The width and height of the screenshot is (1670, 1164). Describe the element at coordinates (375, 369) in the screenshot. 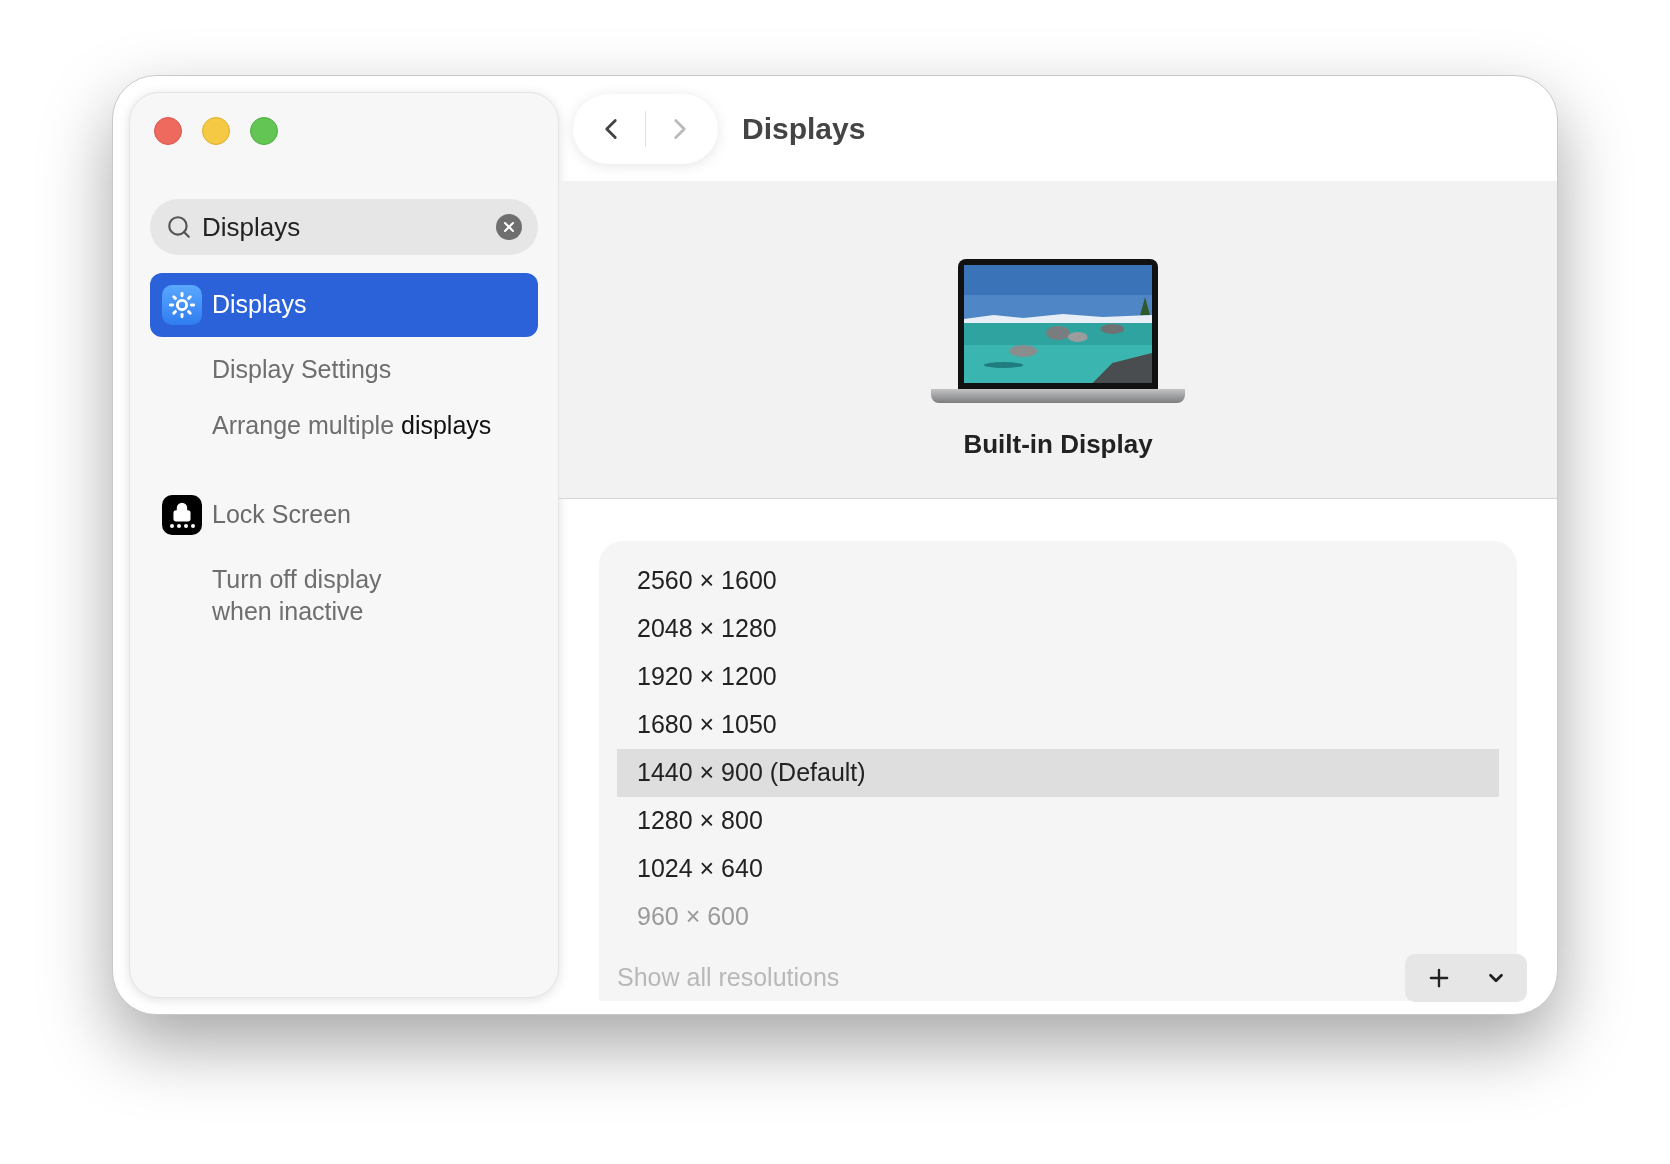

I see `sidebar-subitem: Display Settings` at that location.